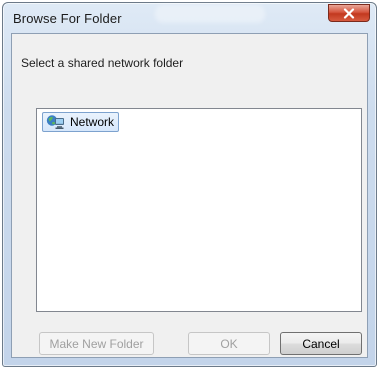 The height and width of the screenshot is (371, 381). I want to click on title-bar-reflection, so click(210, 14).